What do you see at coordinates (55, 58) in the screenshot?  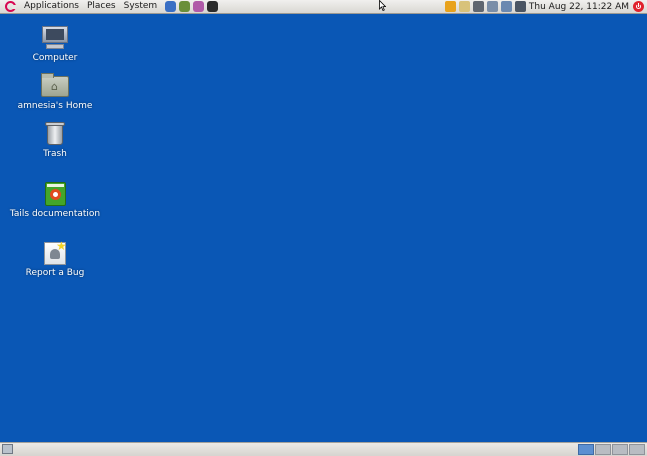 I see `desktop-icon-label: Computer` at bounding box center [55, 58].